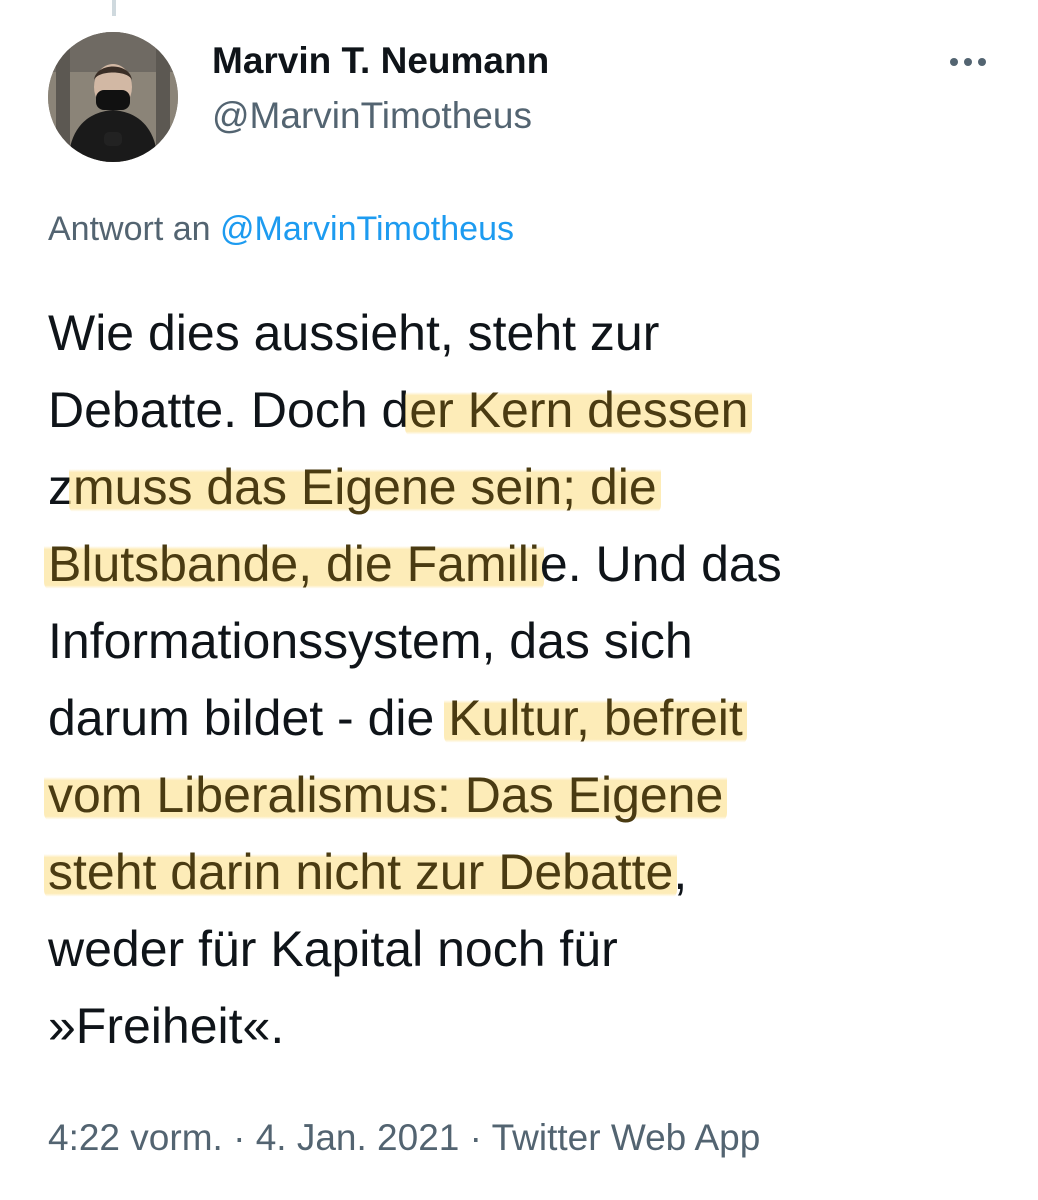 This screenshot has width=1038, height=1200. I want to click on tweet-text-line: vom Liberalismus: Das Eigene, so click(526, 795).